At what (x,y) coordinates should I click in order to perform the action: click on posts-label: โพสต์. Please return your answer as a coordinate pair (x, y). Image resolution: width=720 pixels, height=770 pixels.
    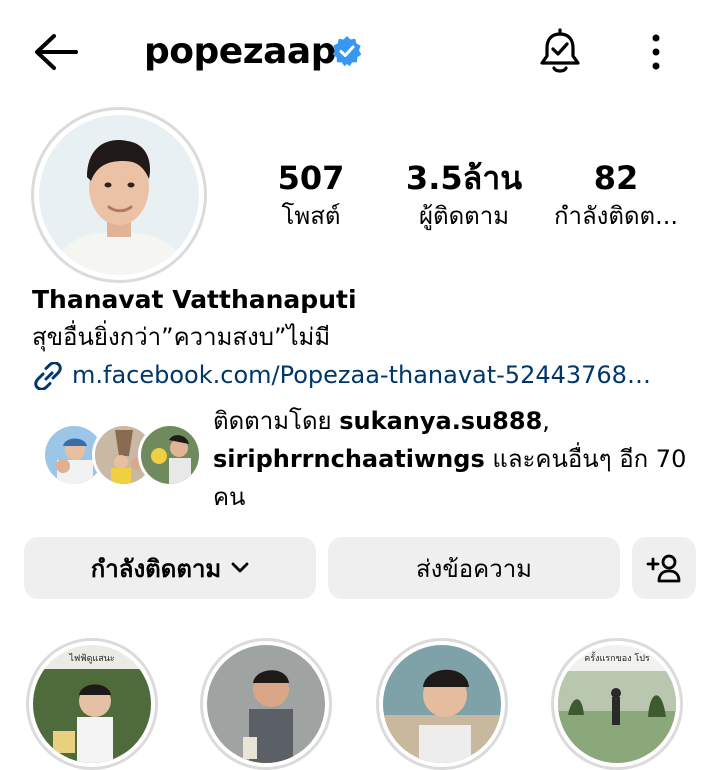
    Looking at the image, I should click on (311, 216).